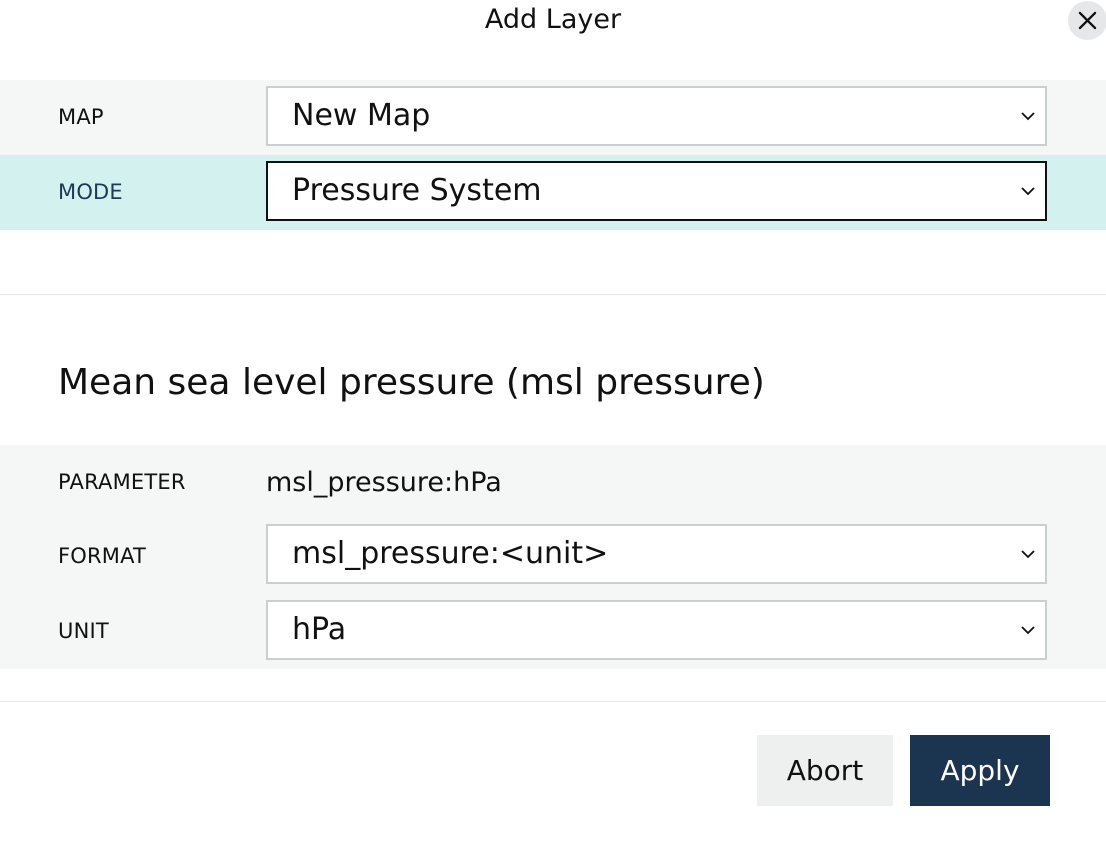 This screenshot has width=1106, height=868. I want to click on unit-select-value: hPa, so click(319, 629).